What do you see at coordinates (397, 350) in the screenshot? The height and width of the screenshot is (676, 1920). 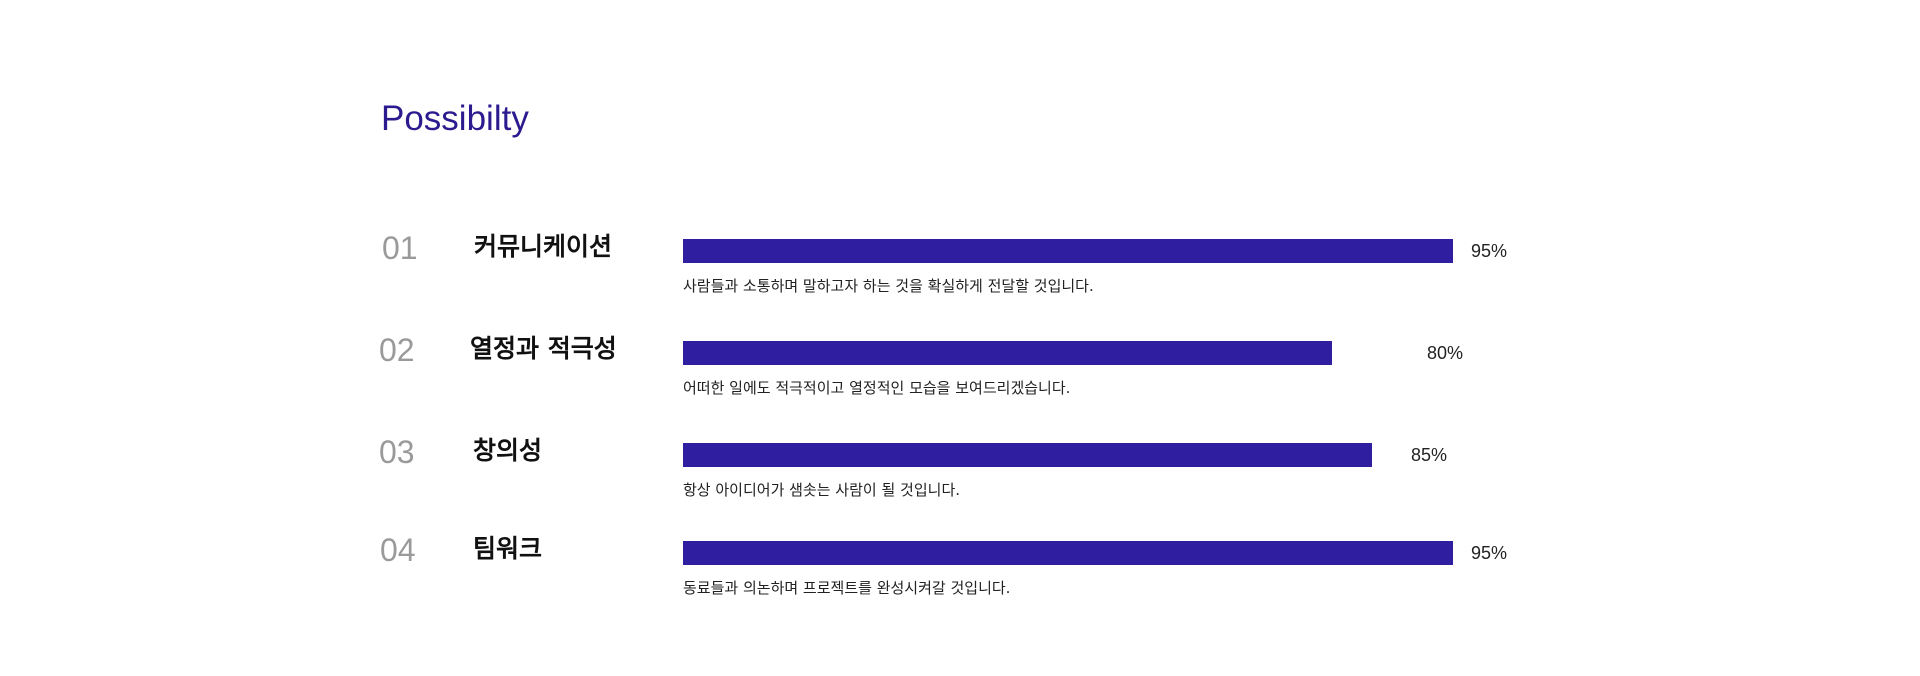 I see `skill-number: 02` at bounding box center [397, 350].